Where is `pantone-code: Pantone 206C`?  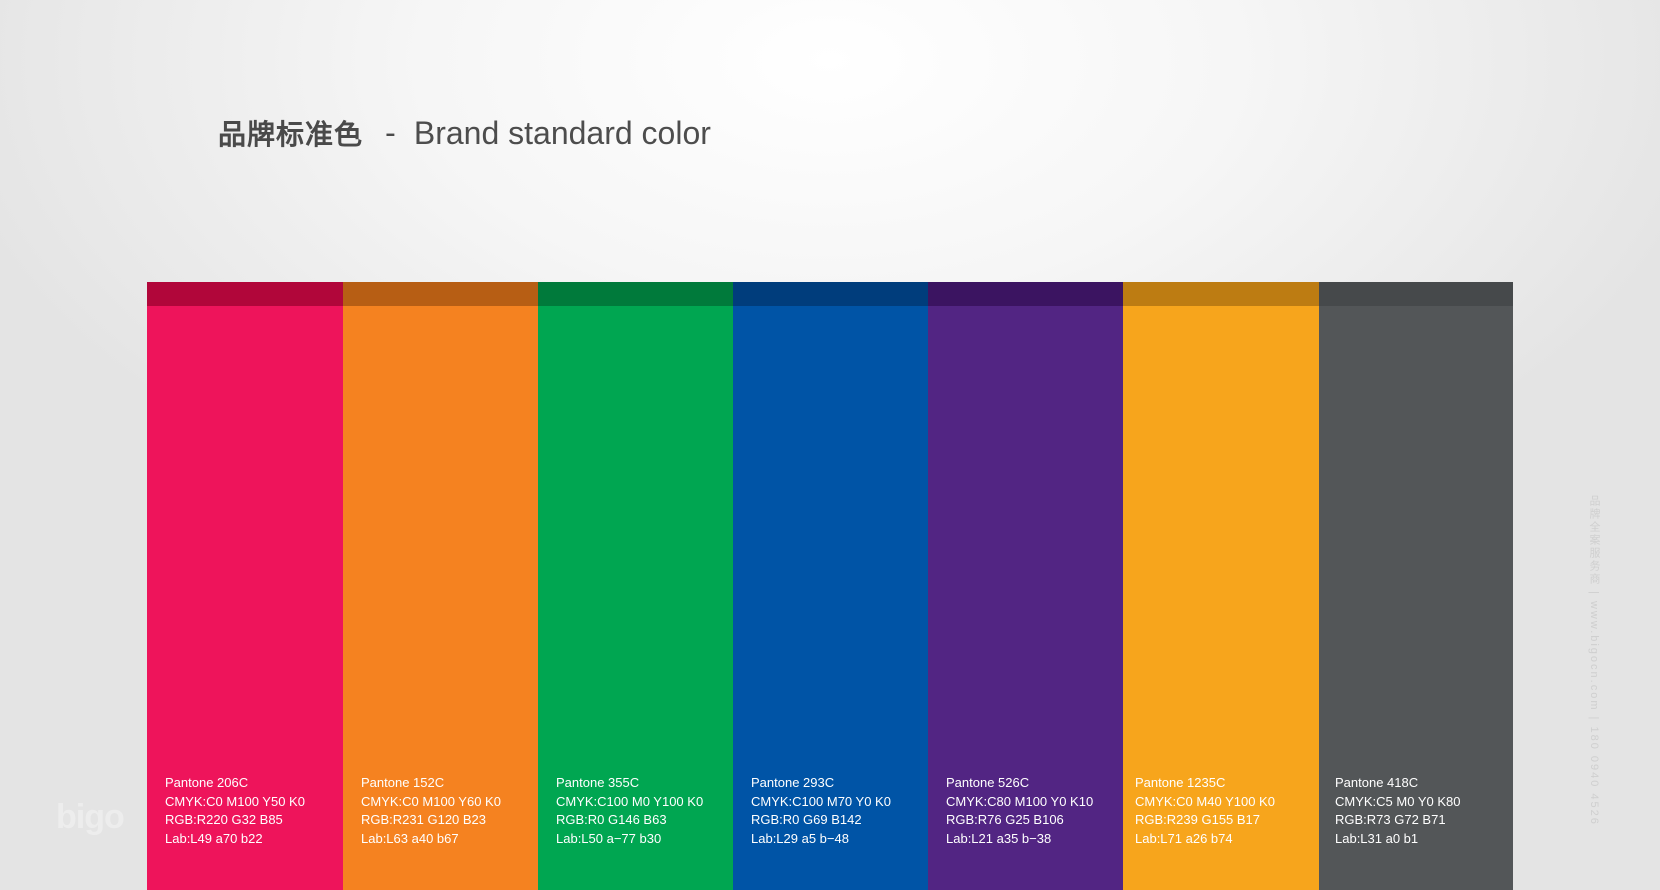
pantone-code: Pantone 206C is located at coordinates (207, 782).